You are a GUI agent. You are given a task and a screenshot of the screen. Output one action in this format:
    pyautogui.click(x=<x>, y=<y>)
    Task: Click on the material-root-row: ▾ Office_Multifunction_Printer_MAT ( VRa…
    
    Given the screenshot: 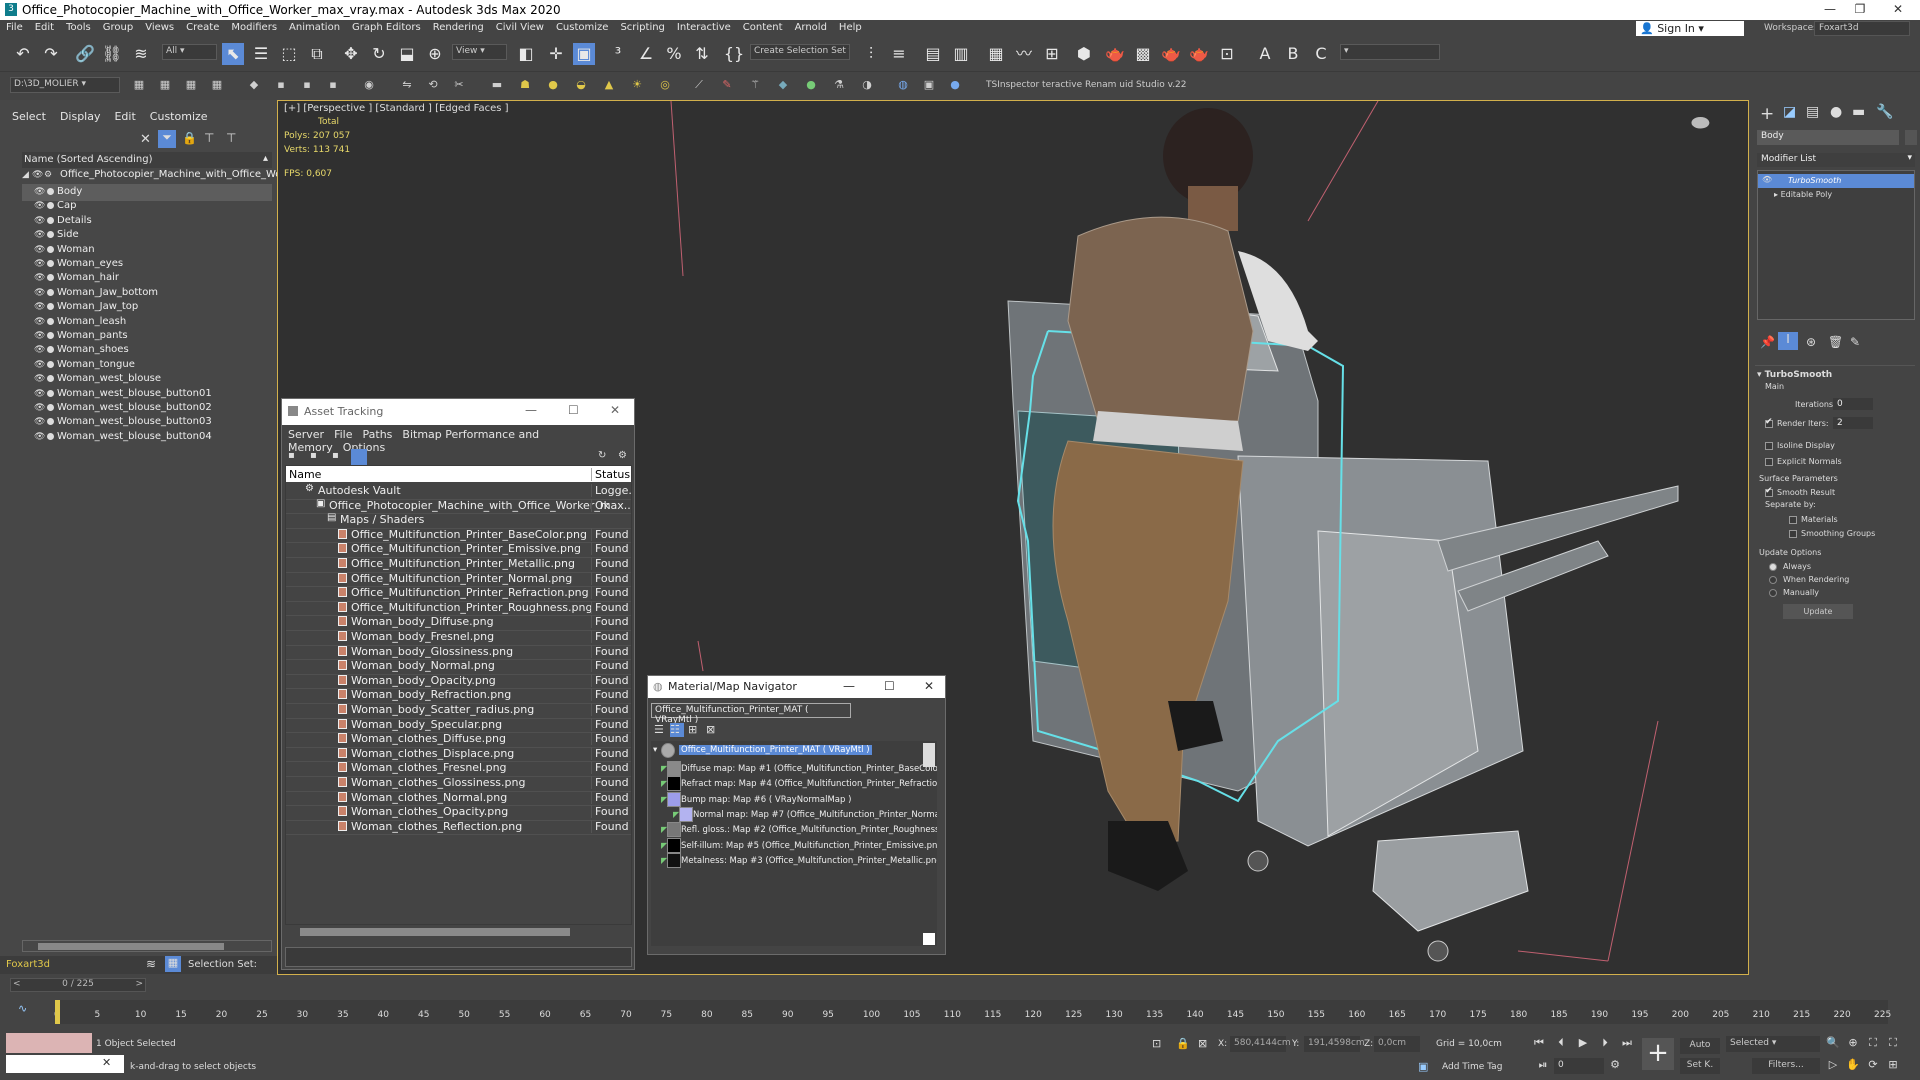 What is the action you would take?
    pyautogui.click(x=791, y=751)
    